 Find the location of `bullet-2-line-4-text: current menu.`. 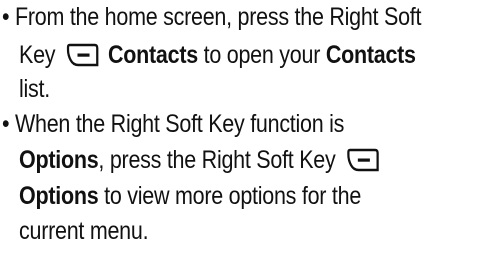

bullet-2-line-4-text: current menu. is located at coordinates (84, 231).